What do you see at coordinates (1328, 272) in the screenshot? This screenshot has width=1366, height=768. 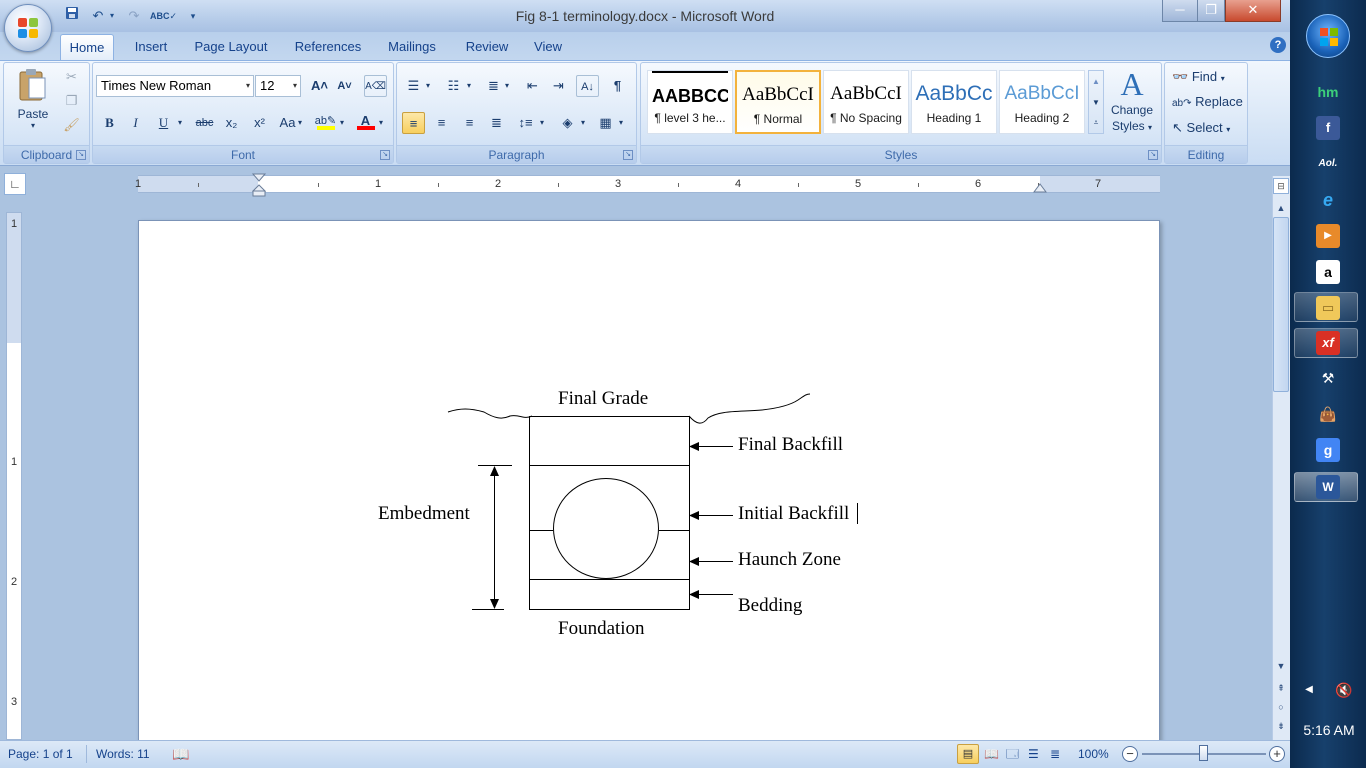 I see `amazon-icon: a` at bounding box center [1328, 272].